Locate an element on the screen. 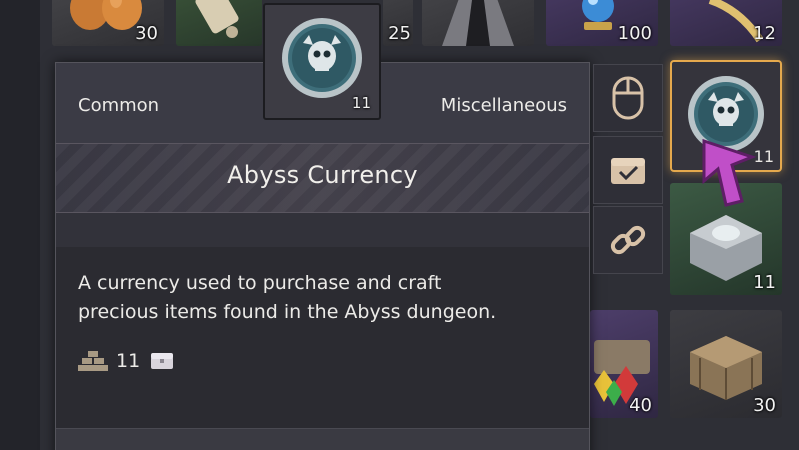 The image size is (799, 450). inventory-slot-feather: 12 is located at coordinates (726, 23).